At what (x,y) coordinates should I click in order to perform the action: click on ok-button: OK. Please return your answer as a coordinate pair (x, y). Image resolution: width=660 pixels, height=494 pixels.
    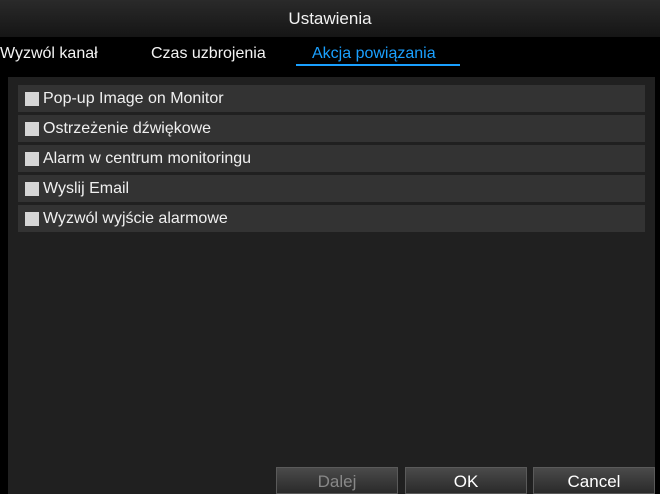
    Looking at the image, I should click on (466, 480).